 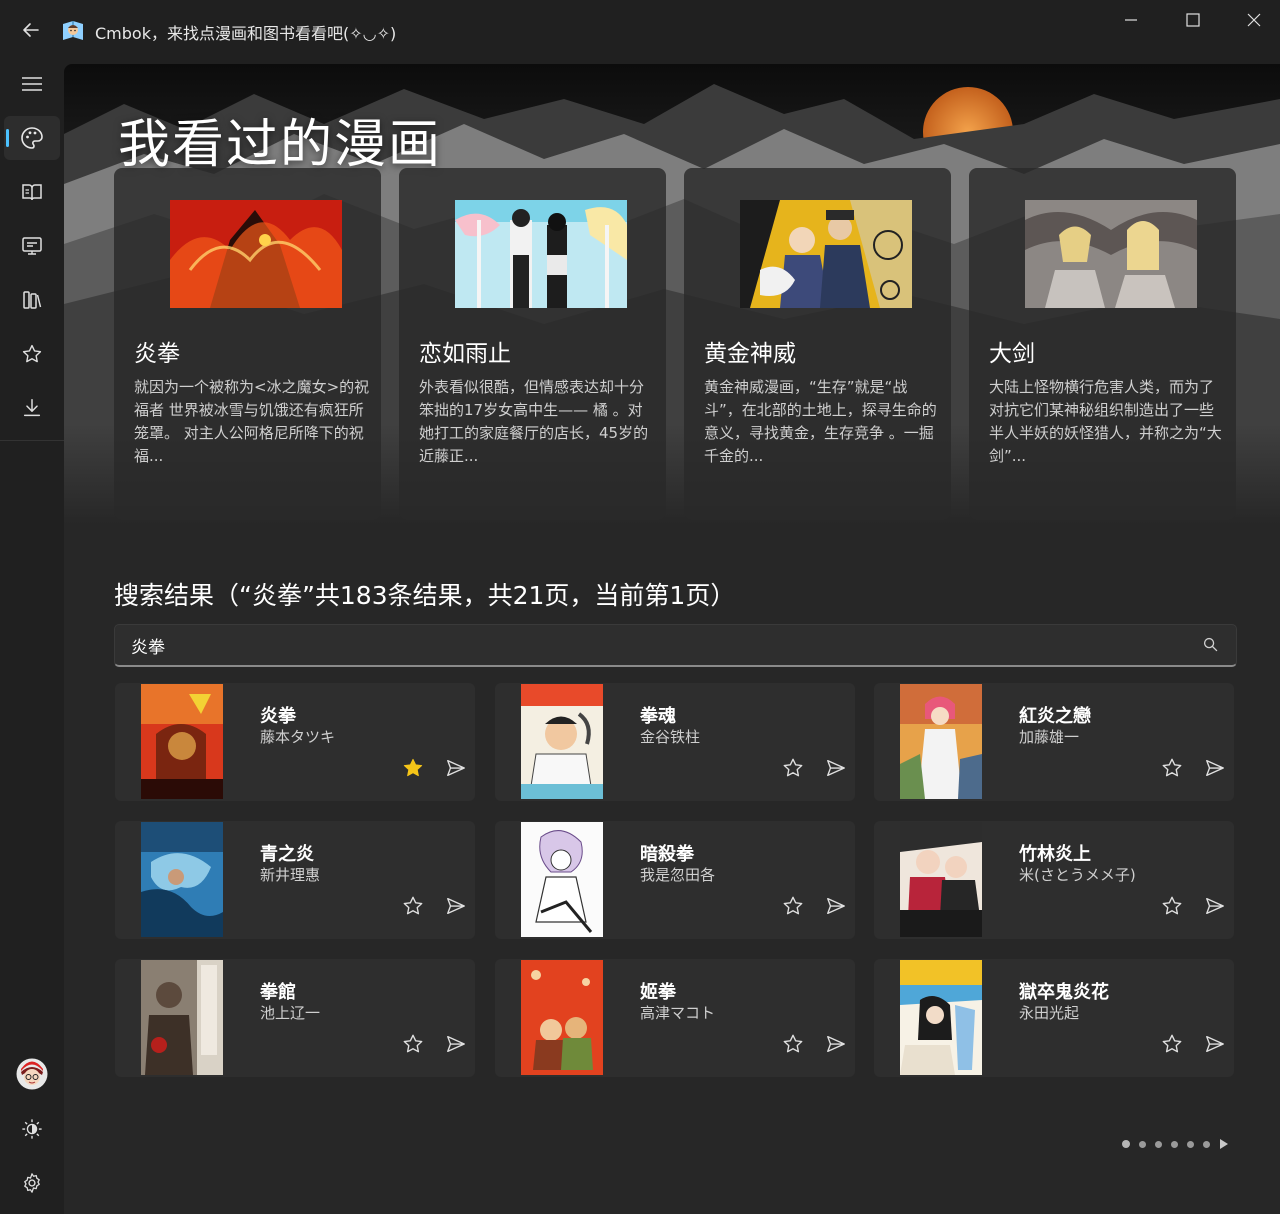 I want to click on comic-title: 炎拳, so click(x=278, y=716).